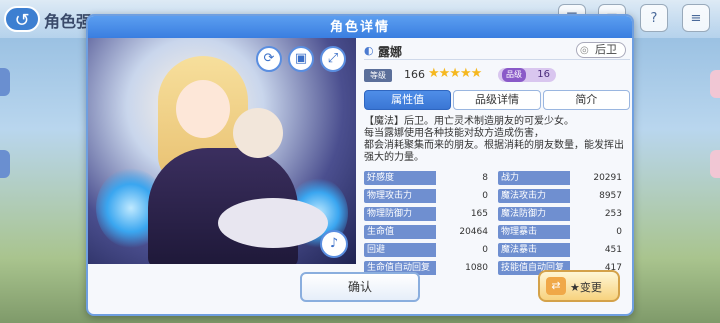  Describe the element at coordinates (534, 250) in the screenshot. I see `stat-label: 魔法暴击` at that location.